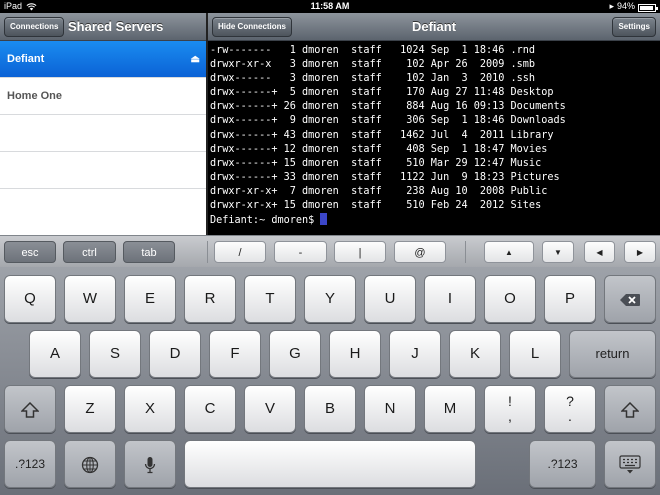 Image resolution: width=660 pixels, height=495 pixels. I want to click on numbers-key-left: .?123, so click(30, 464).